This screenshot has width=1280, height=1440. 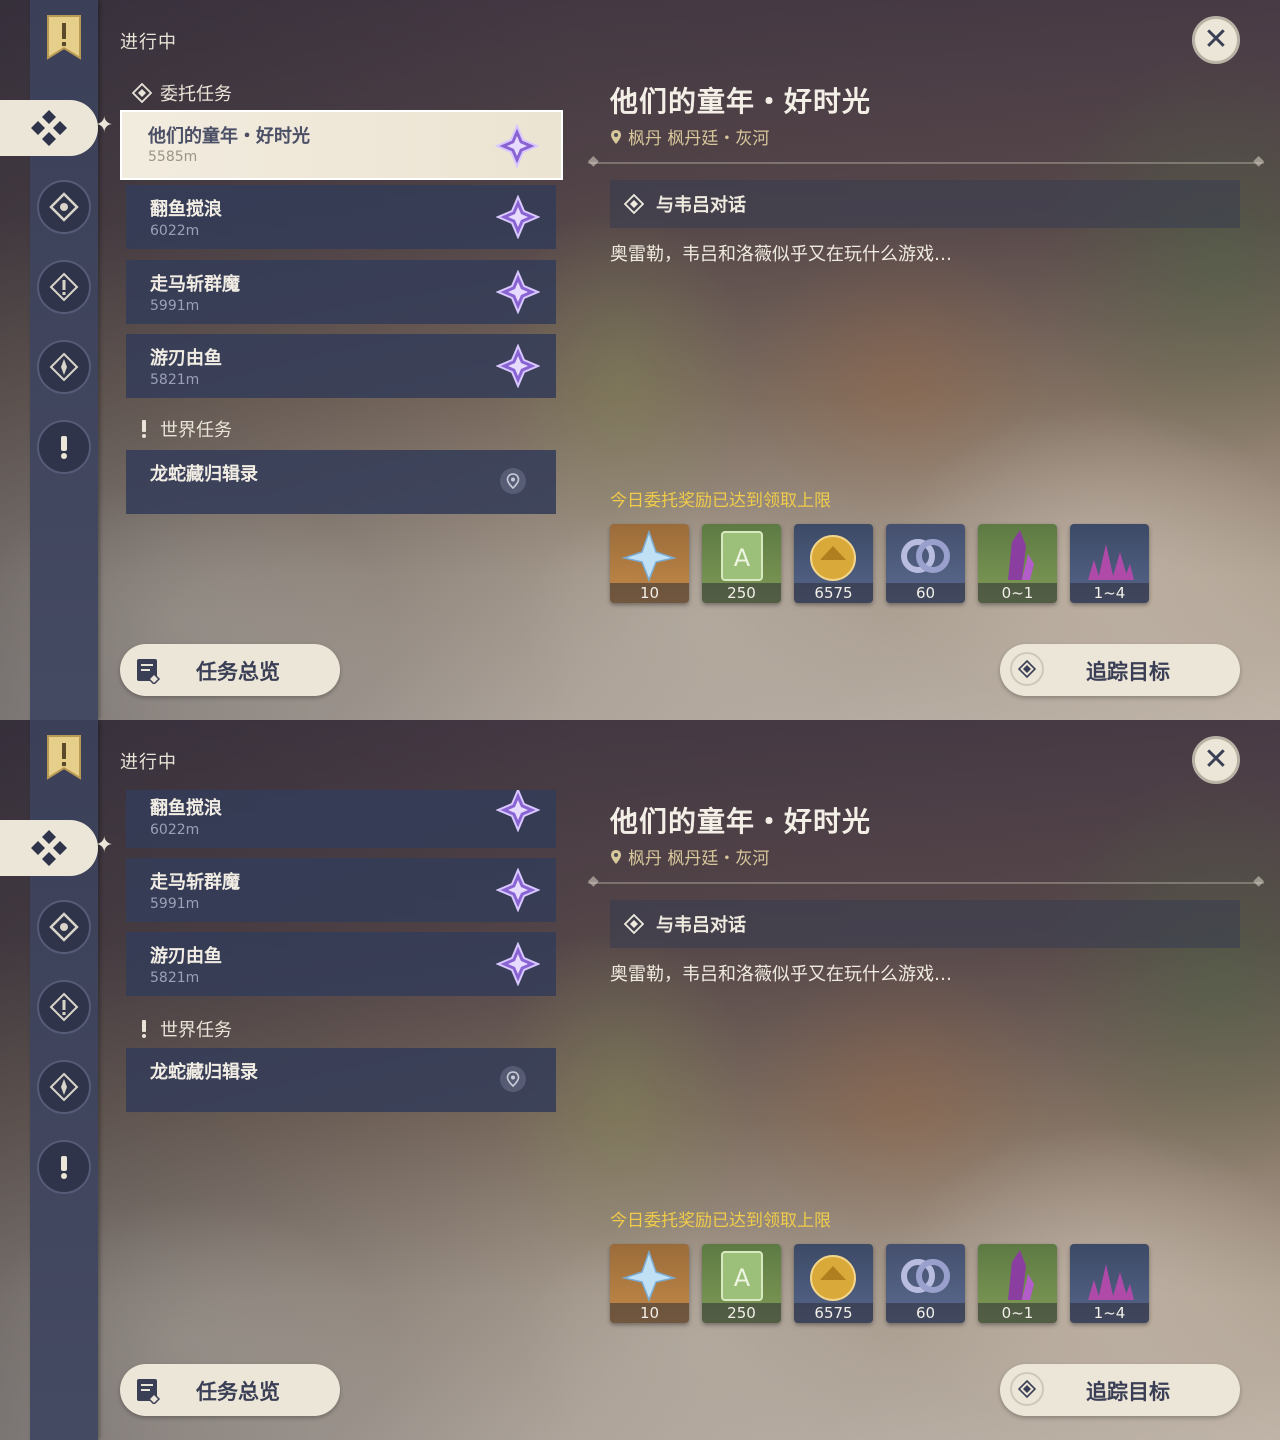 I want to click on quest-banner-icon, so click(x=64, y=37).